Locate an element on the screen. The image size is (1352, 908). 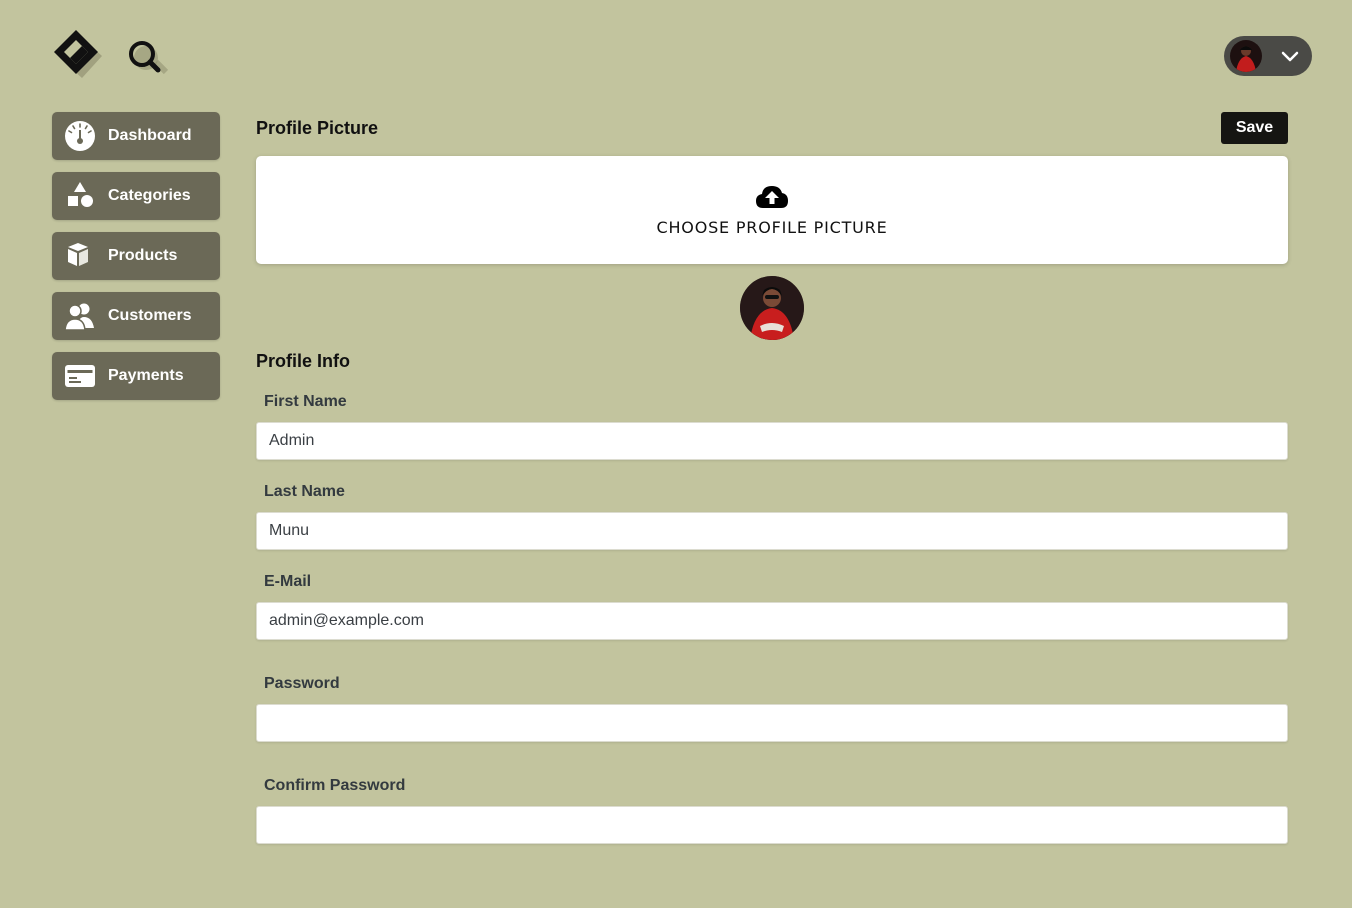
sidebar-item-customers: Customers is located at coordinates (136, 316).